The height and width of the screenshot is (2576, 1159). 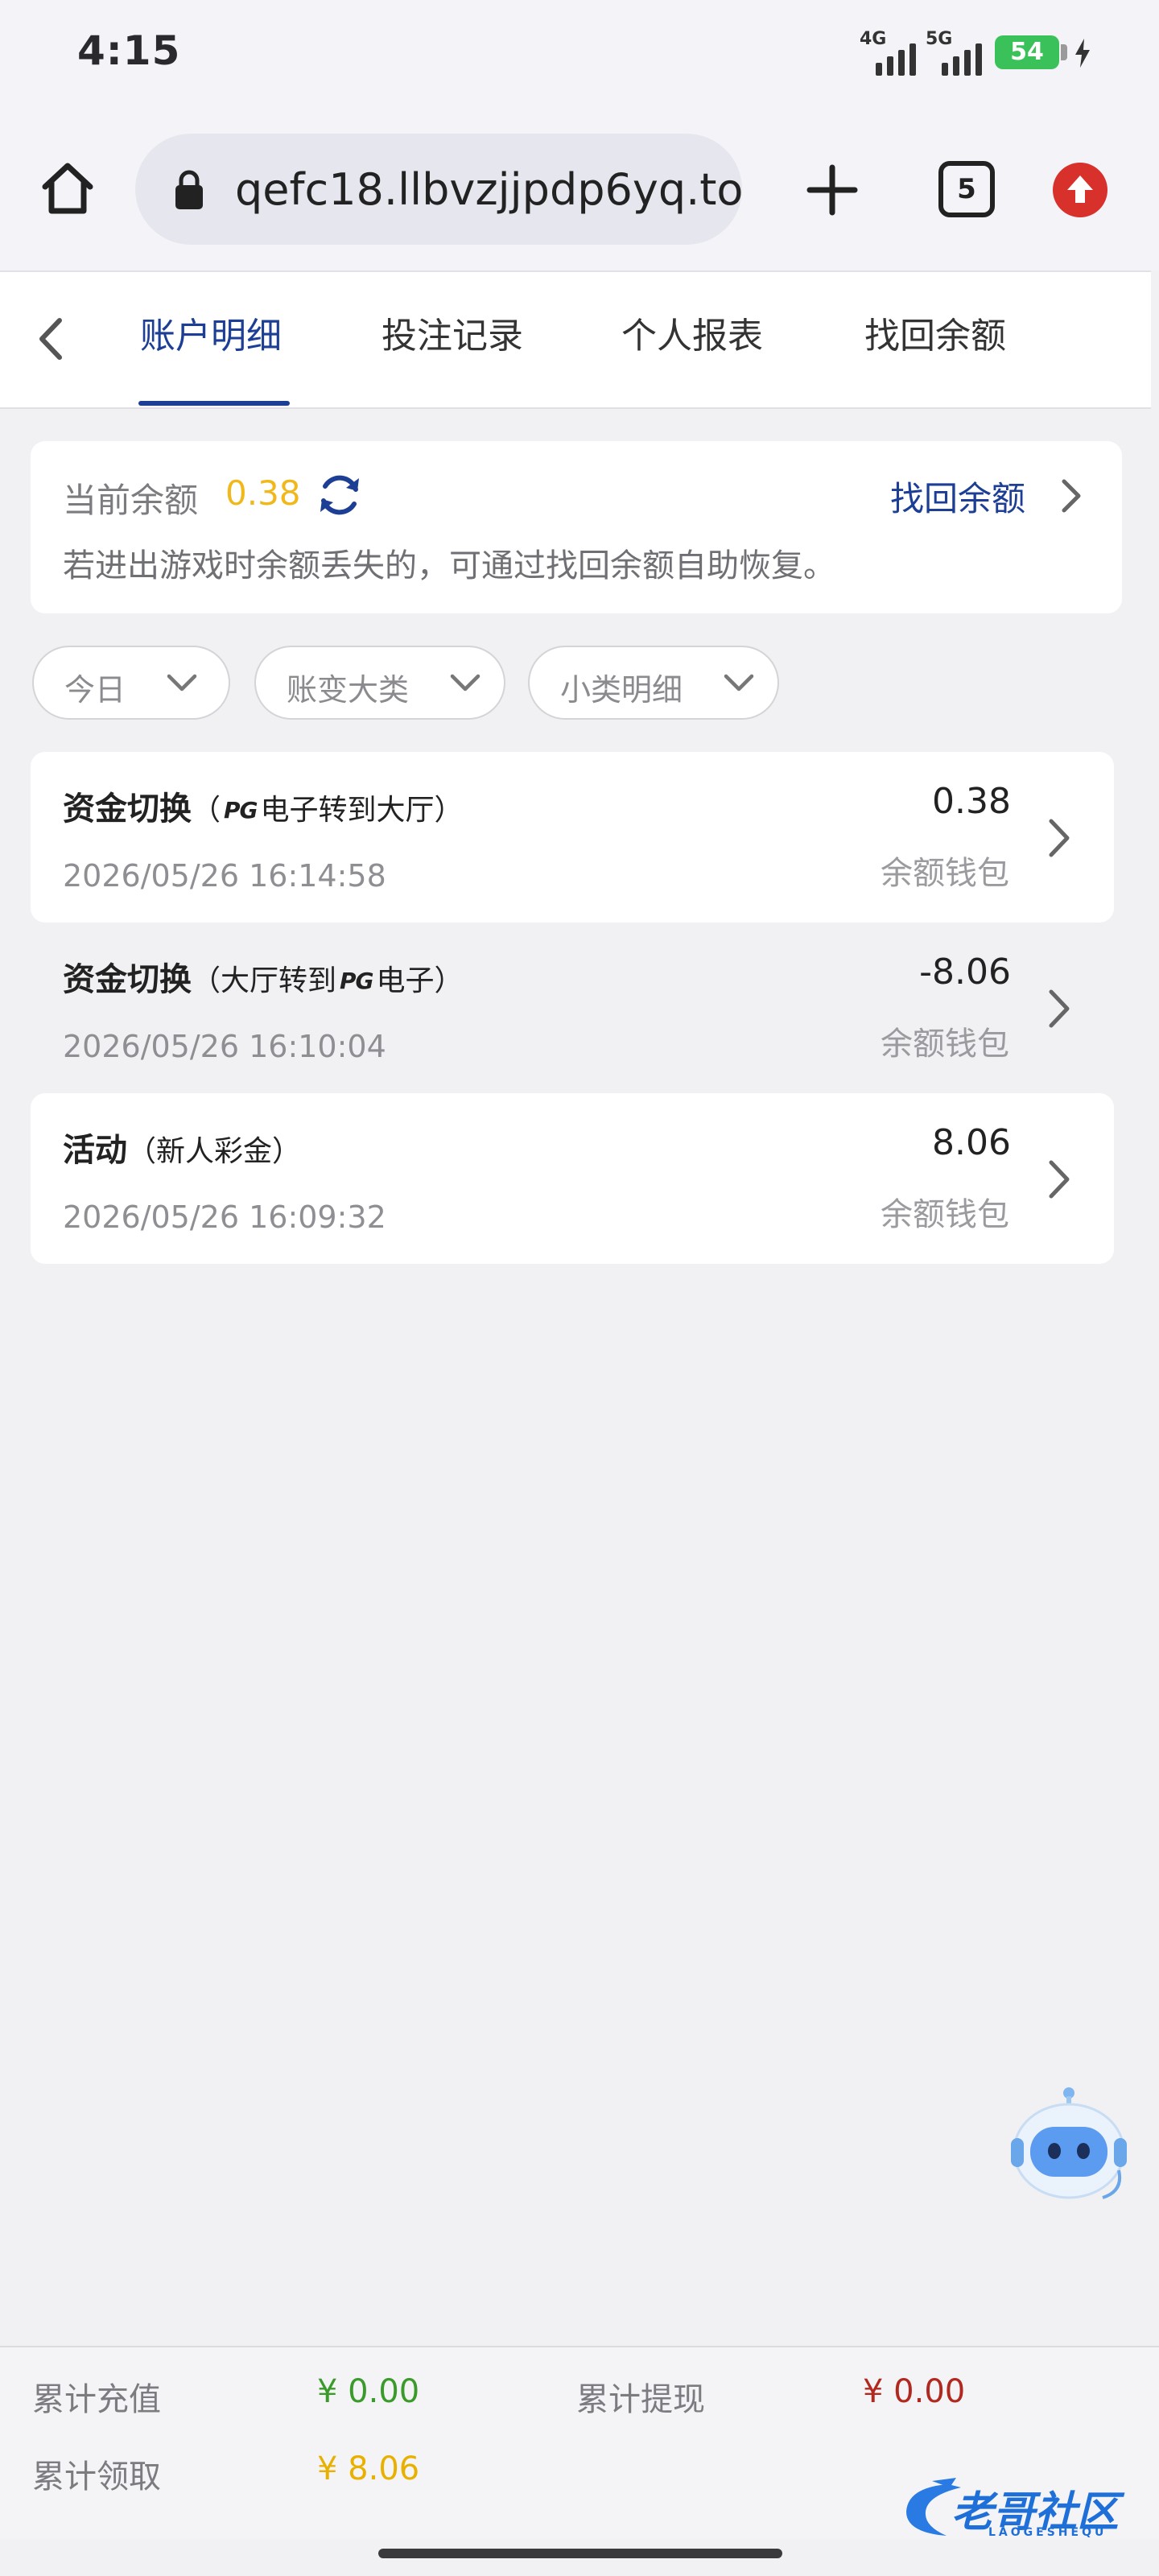 I want to click on status-time: 4:15, so click(x=129, y=50).